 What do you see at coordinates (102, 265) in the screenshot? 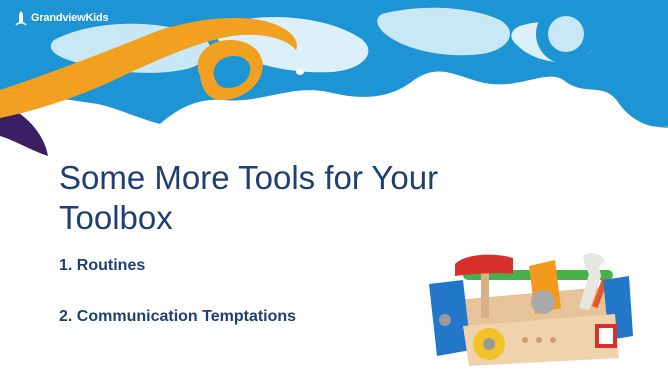
I see `bullet-routines: 1. Routines` at bounding box center [102, 265].